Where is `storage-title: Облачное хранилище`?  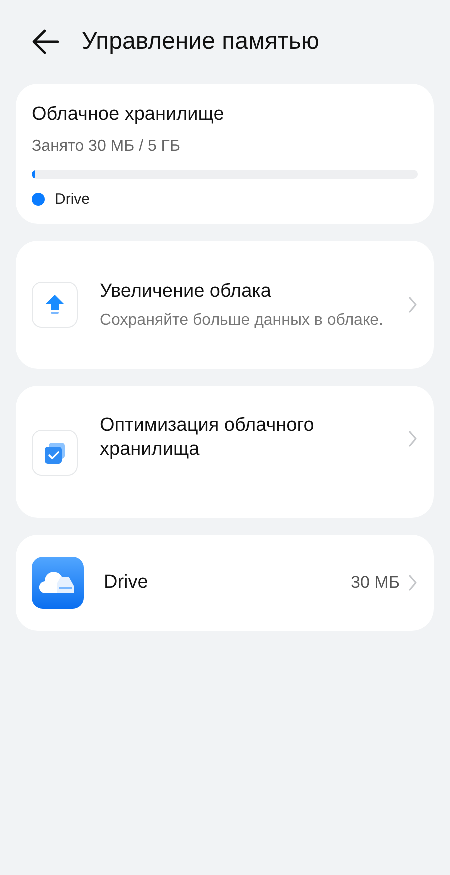 storage-title: Облачное хранилище is located at coordinates (129, 115).